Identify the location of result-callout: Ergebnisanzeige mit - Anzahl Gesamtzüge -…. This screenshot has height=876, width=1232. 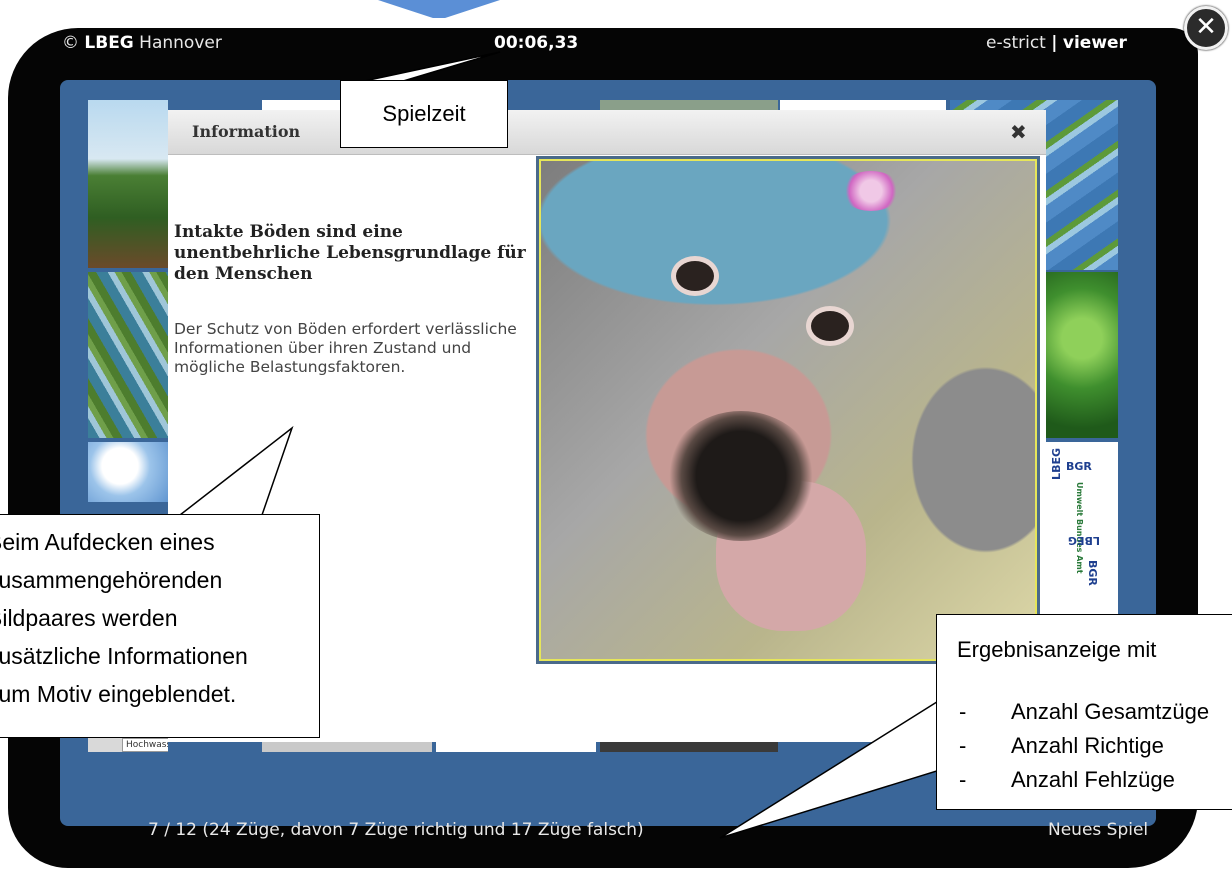
(1084, 712).